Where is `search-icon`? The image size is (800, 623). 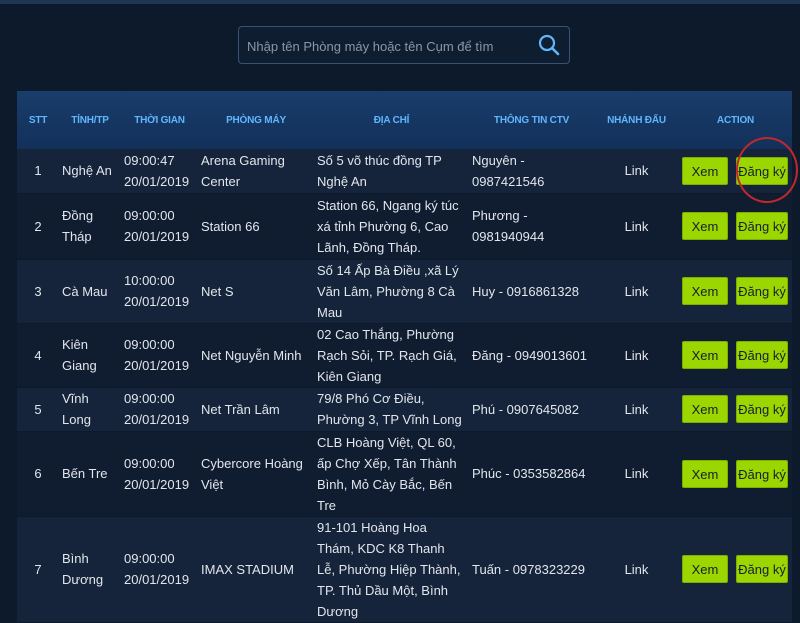
search-icon is located at coordinates (549, 45).